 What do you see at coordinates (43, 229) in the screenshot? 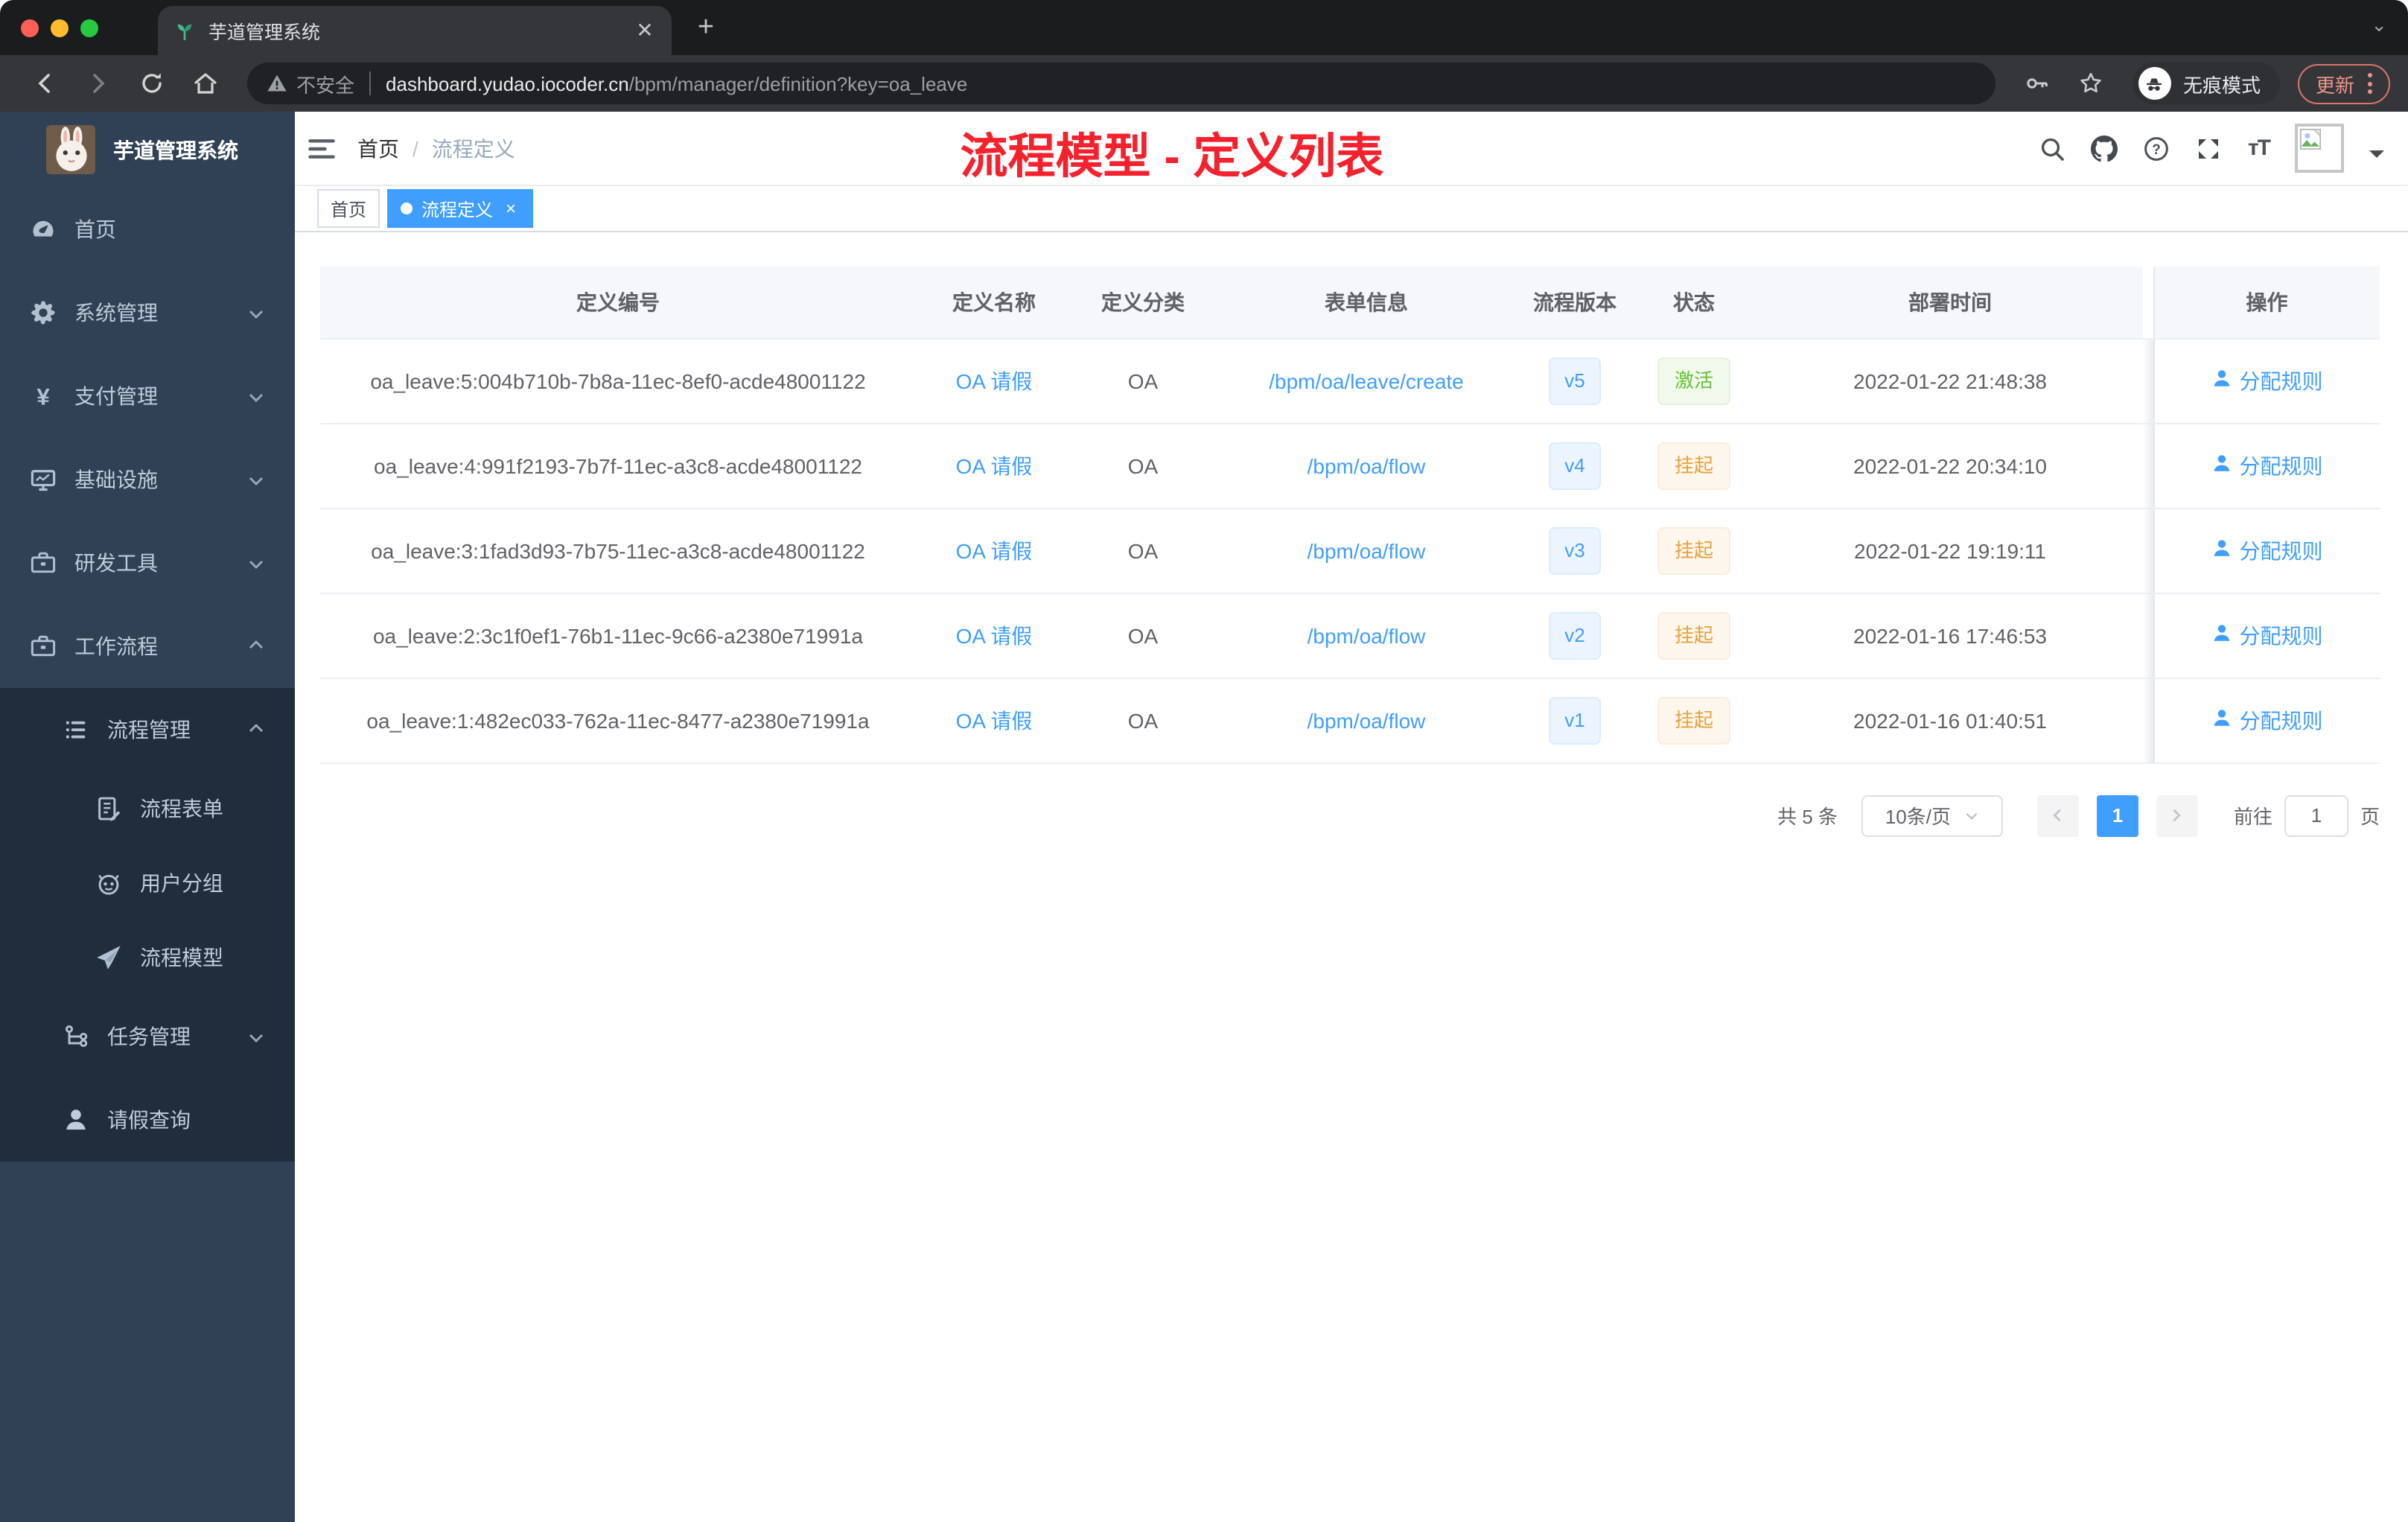
I see `dashboard-icon` at bounding box center [43, 229].